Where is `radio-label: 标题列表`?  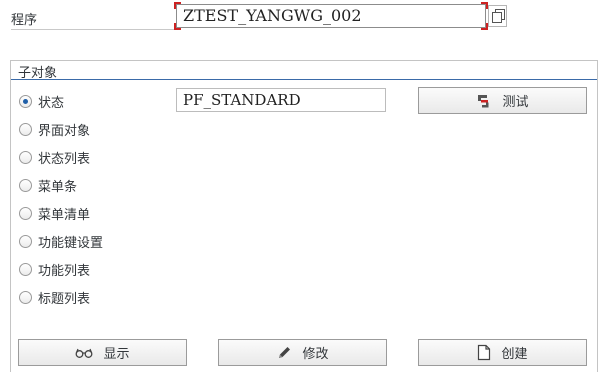
radio-label: 标题列表 is located at coordinates (64, 299).